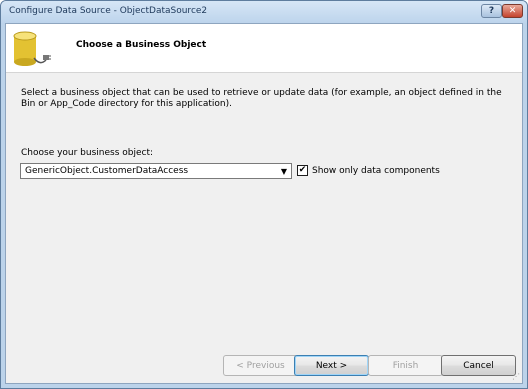 The width and height of the screenshot is (528, 389). I want to click on chevron-down-icon: ▼, so click(284, 171).